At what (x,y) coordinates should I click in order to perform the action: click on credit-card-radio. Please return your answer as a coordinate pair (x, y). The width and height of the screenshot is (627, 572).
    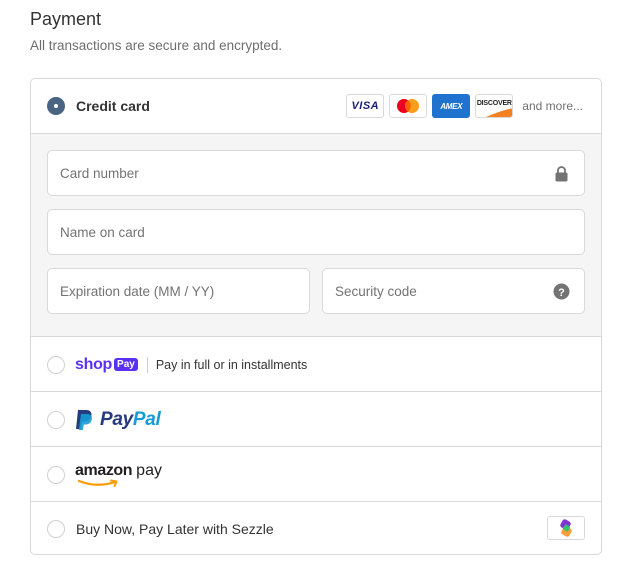
    Looking at the image, I should click on (56, 106).